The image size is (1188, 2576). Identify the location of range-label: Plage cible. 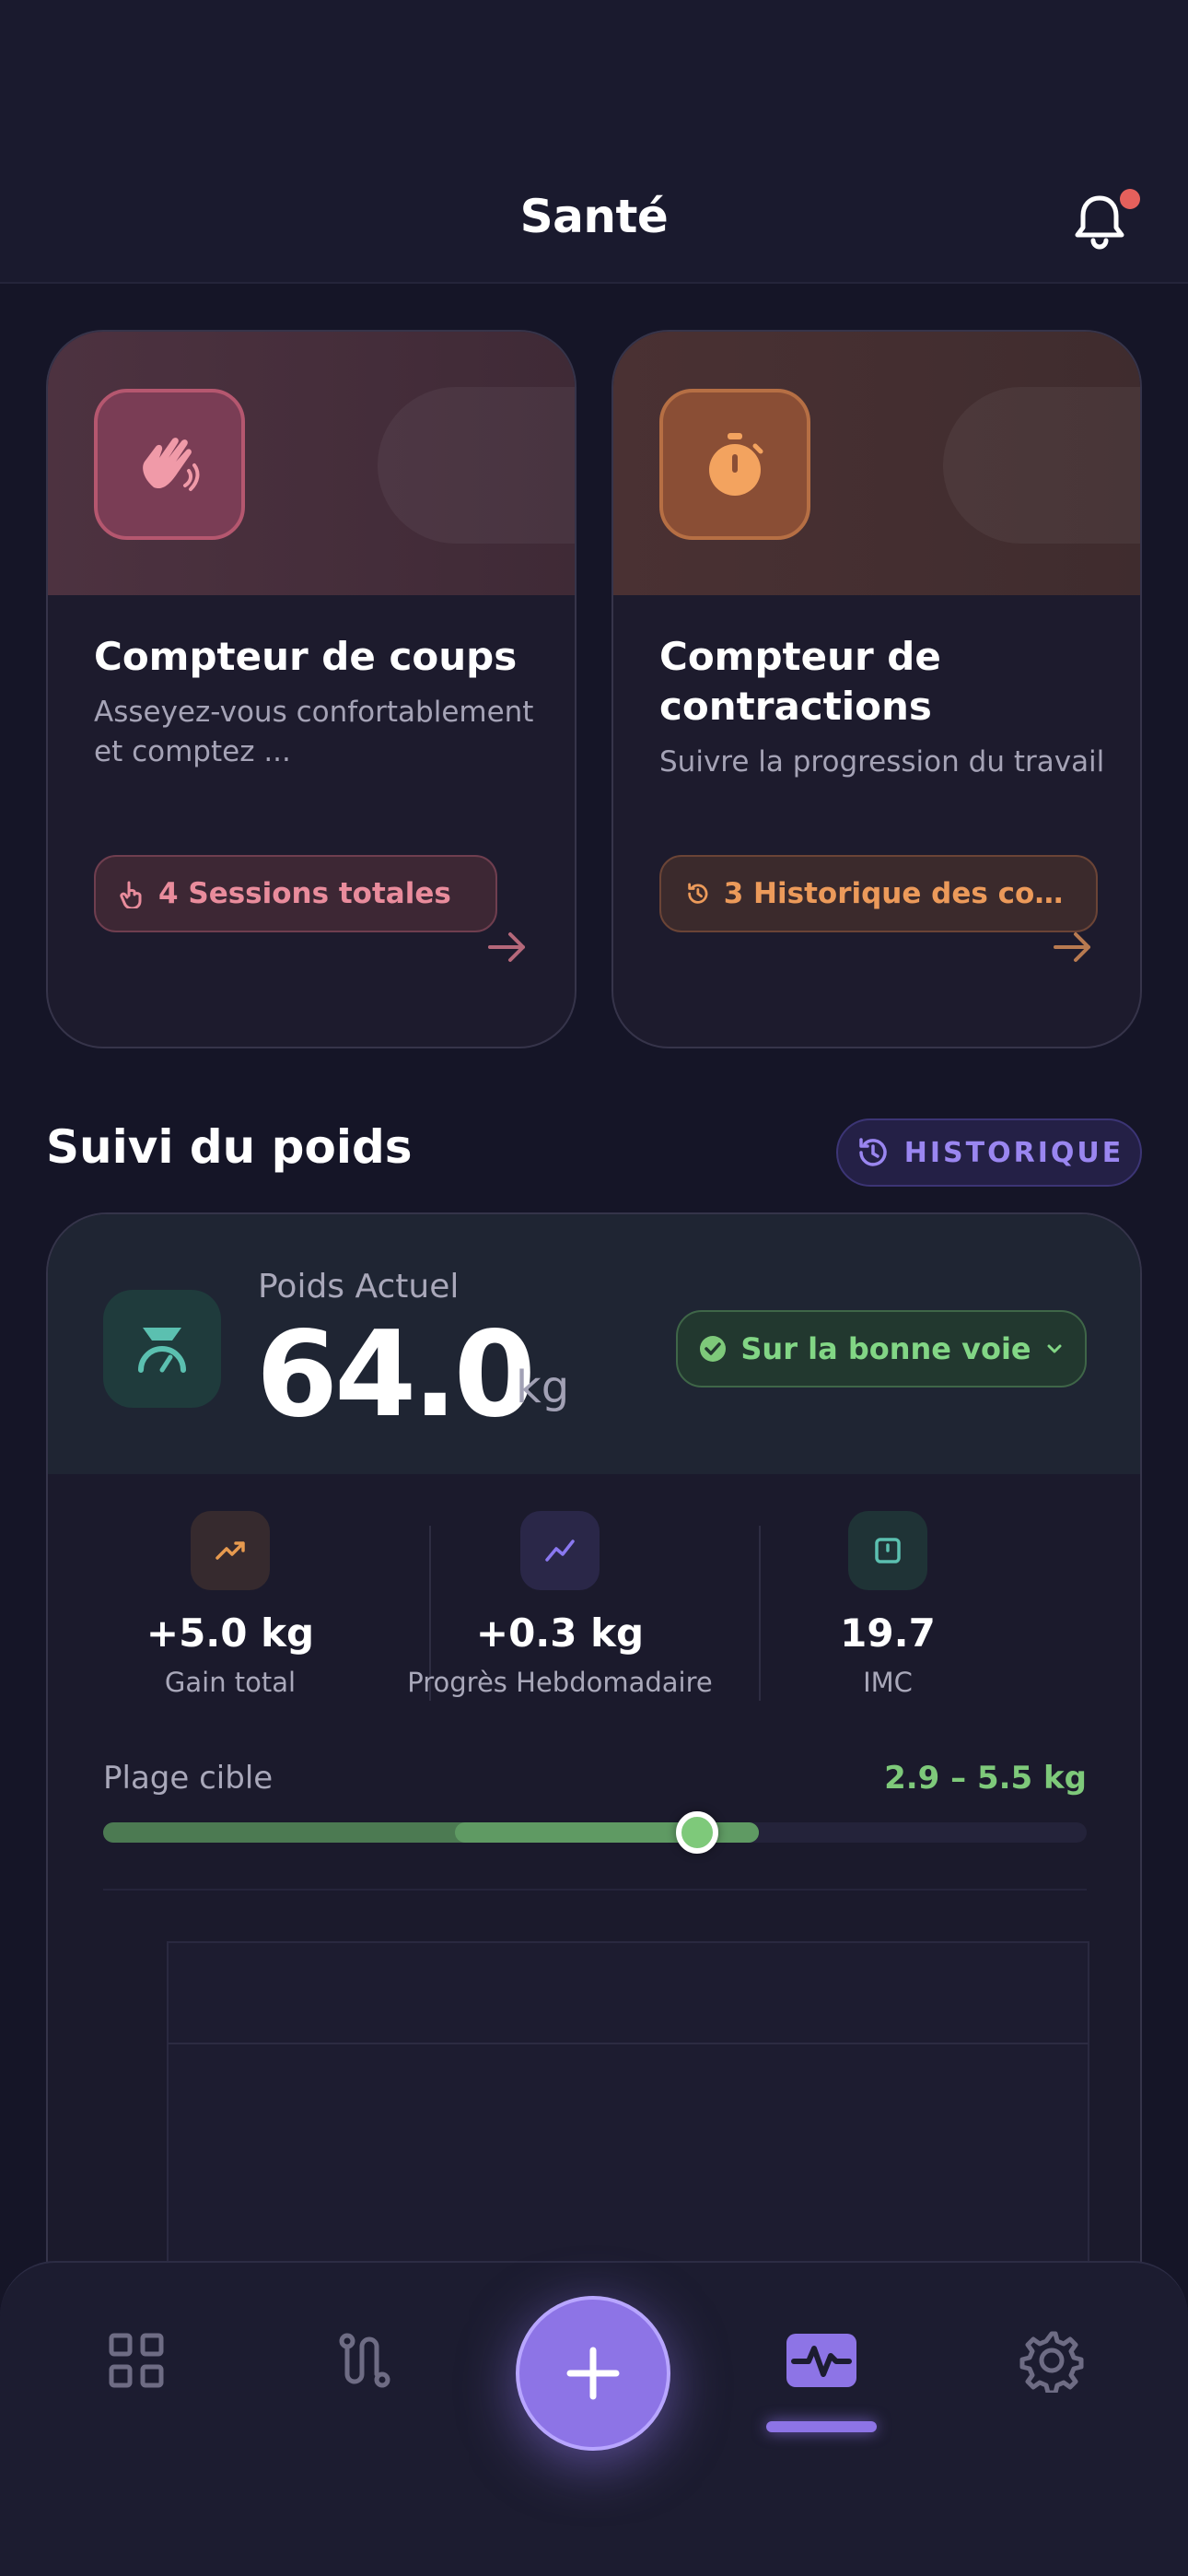
(189, 1778).